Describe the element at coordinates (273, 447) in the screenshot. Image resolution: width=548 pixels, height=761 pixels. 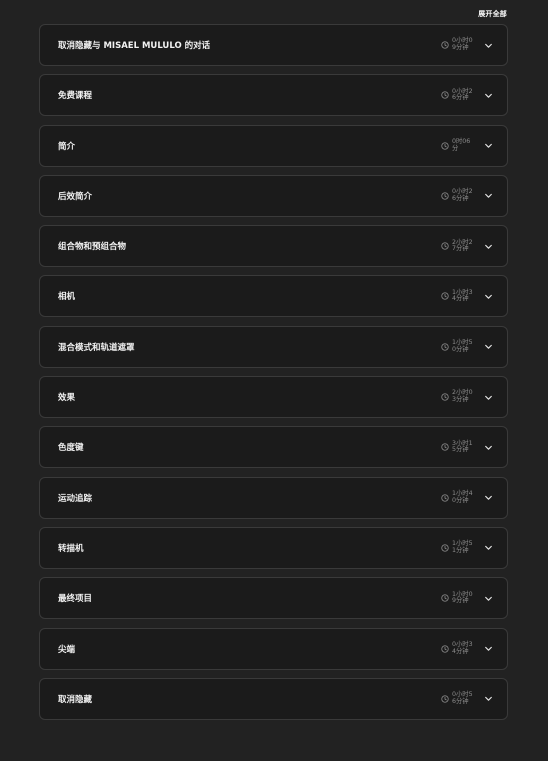
I see `course-section-row: 色度键 3小时15分钟` at that location.